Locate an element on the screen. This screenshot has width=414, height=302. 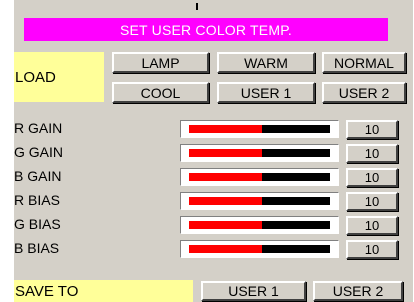
load-normal-button: NORMAL is located at coordinates (364, 62).